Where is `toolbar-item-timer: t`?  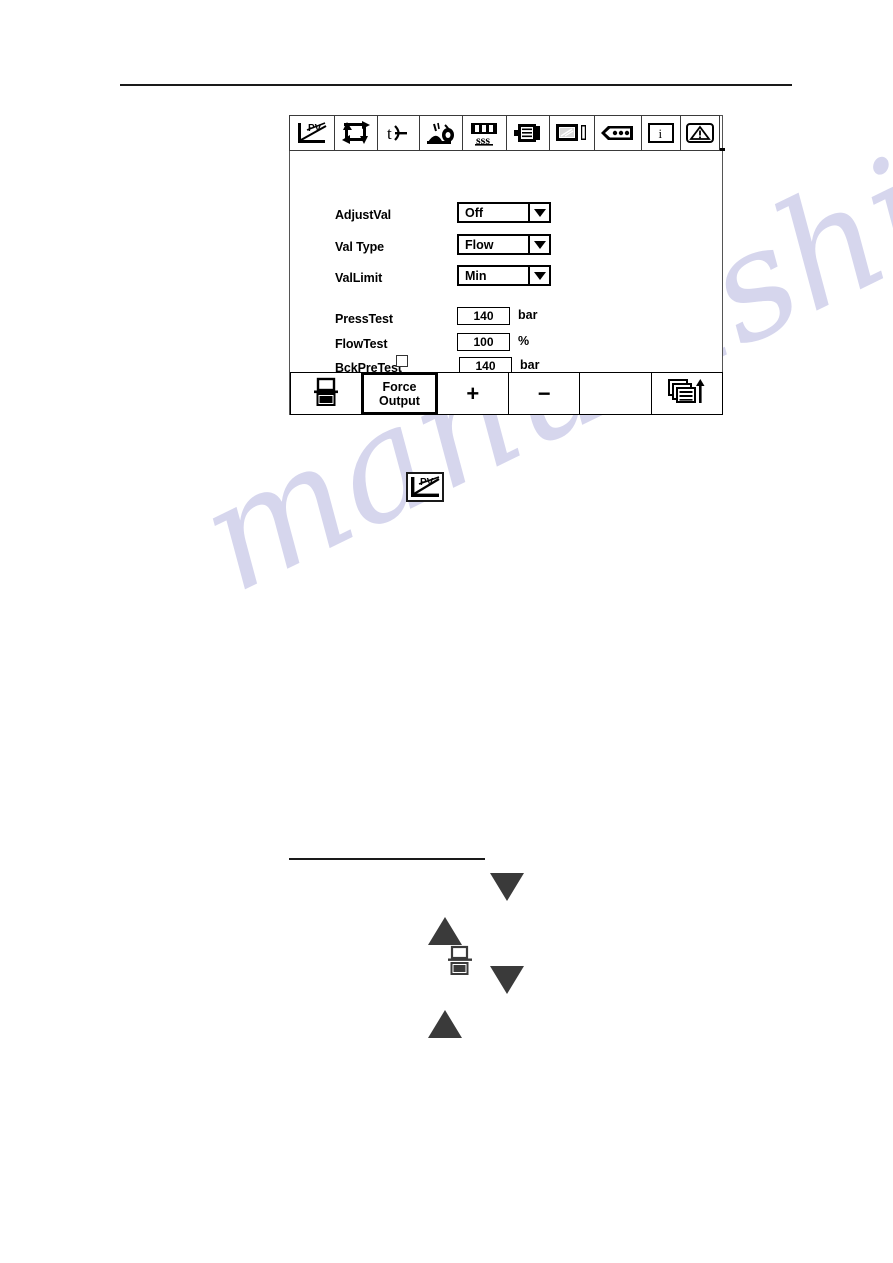
toolbar-item-timer: t is located at coordinates (398, 133).